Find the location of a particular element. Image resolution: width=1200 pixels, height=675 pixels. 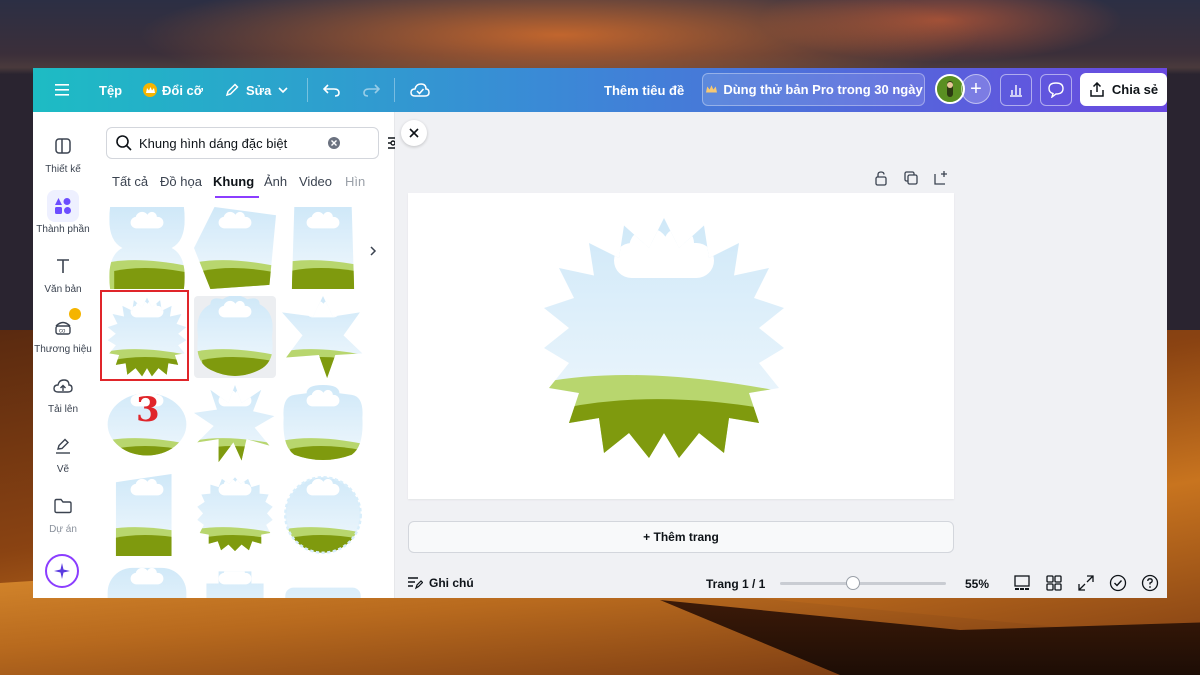

sidebar-item-text: Văn bản is located at coordinates (63, 272).